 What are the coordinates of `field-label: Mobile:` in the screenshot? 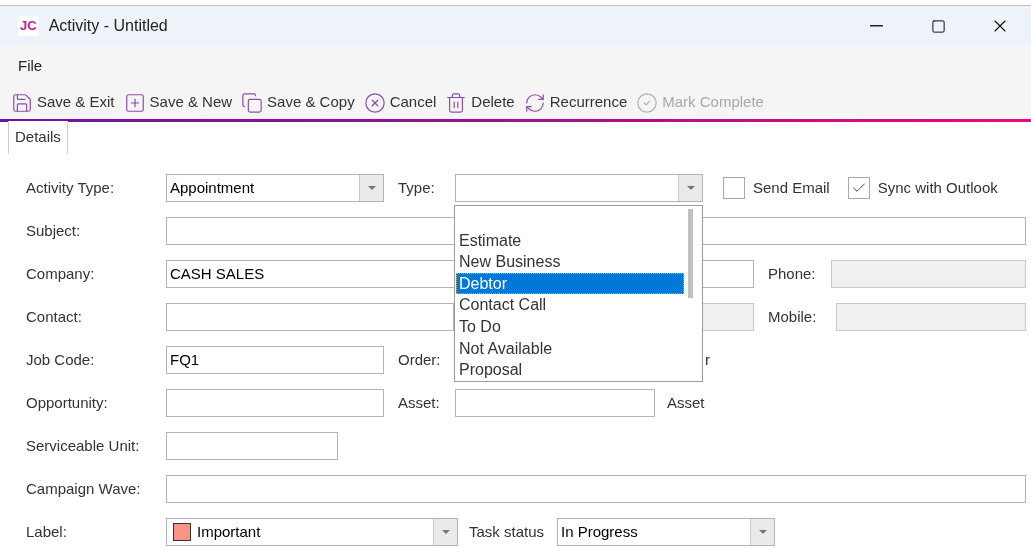 It's located at (793, 316).